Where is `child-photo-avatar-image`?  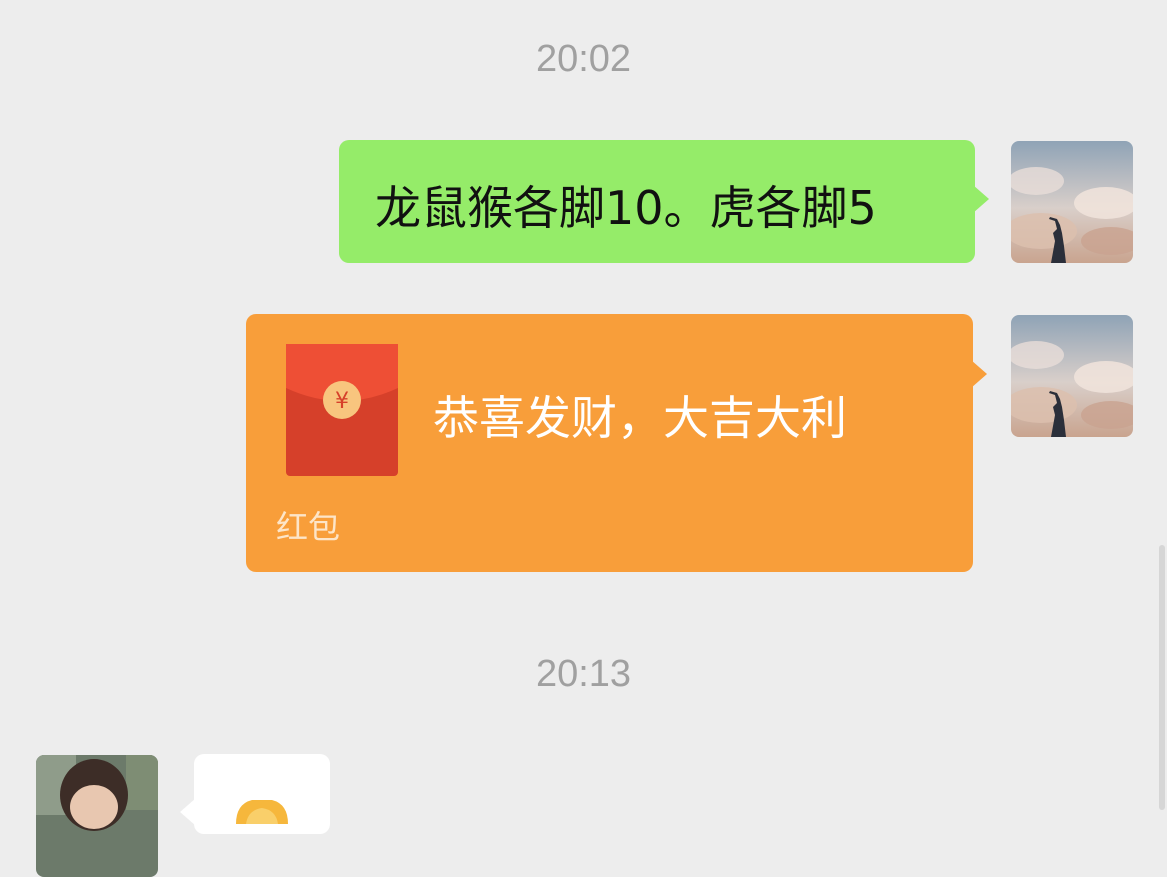
child-photo-avatar-image is located at coordinates (97, 816).